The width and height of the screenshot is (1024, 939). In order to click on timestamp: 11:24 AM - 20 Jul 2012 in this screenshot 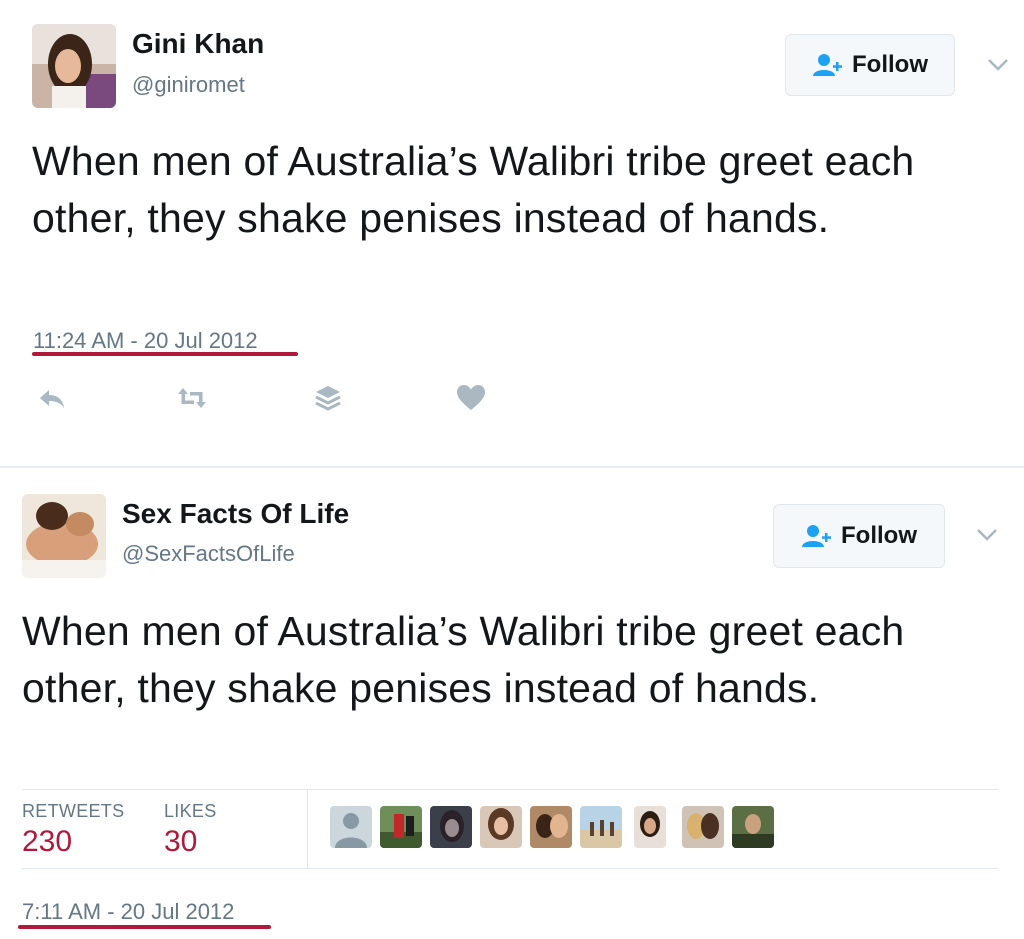, I will do `click(145, 341)`.